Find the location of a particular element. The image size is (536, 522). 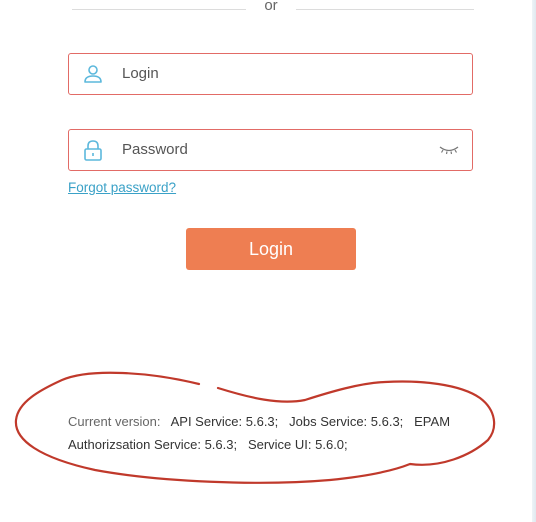

password-field is located at coordinates (270, 150).